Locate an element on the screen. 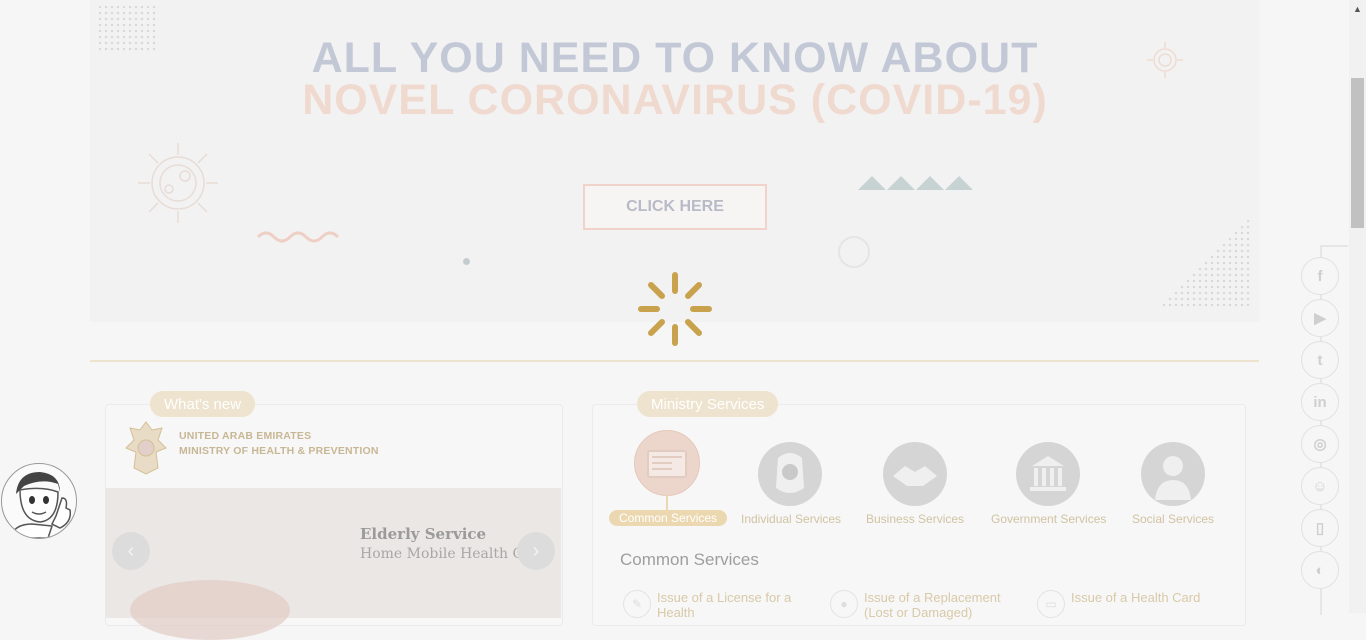  building-icon is located at coordinates (1048, 473).